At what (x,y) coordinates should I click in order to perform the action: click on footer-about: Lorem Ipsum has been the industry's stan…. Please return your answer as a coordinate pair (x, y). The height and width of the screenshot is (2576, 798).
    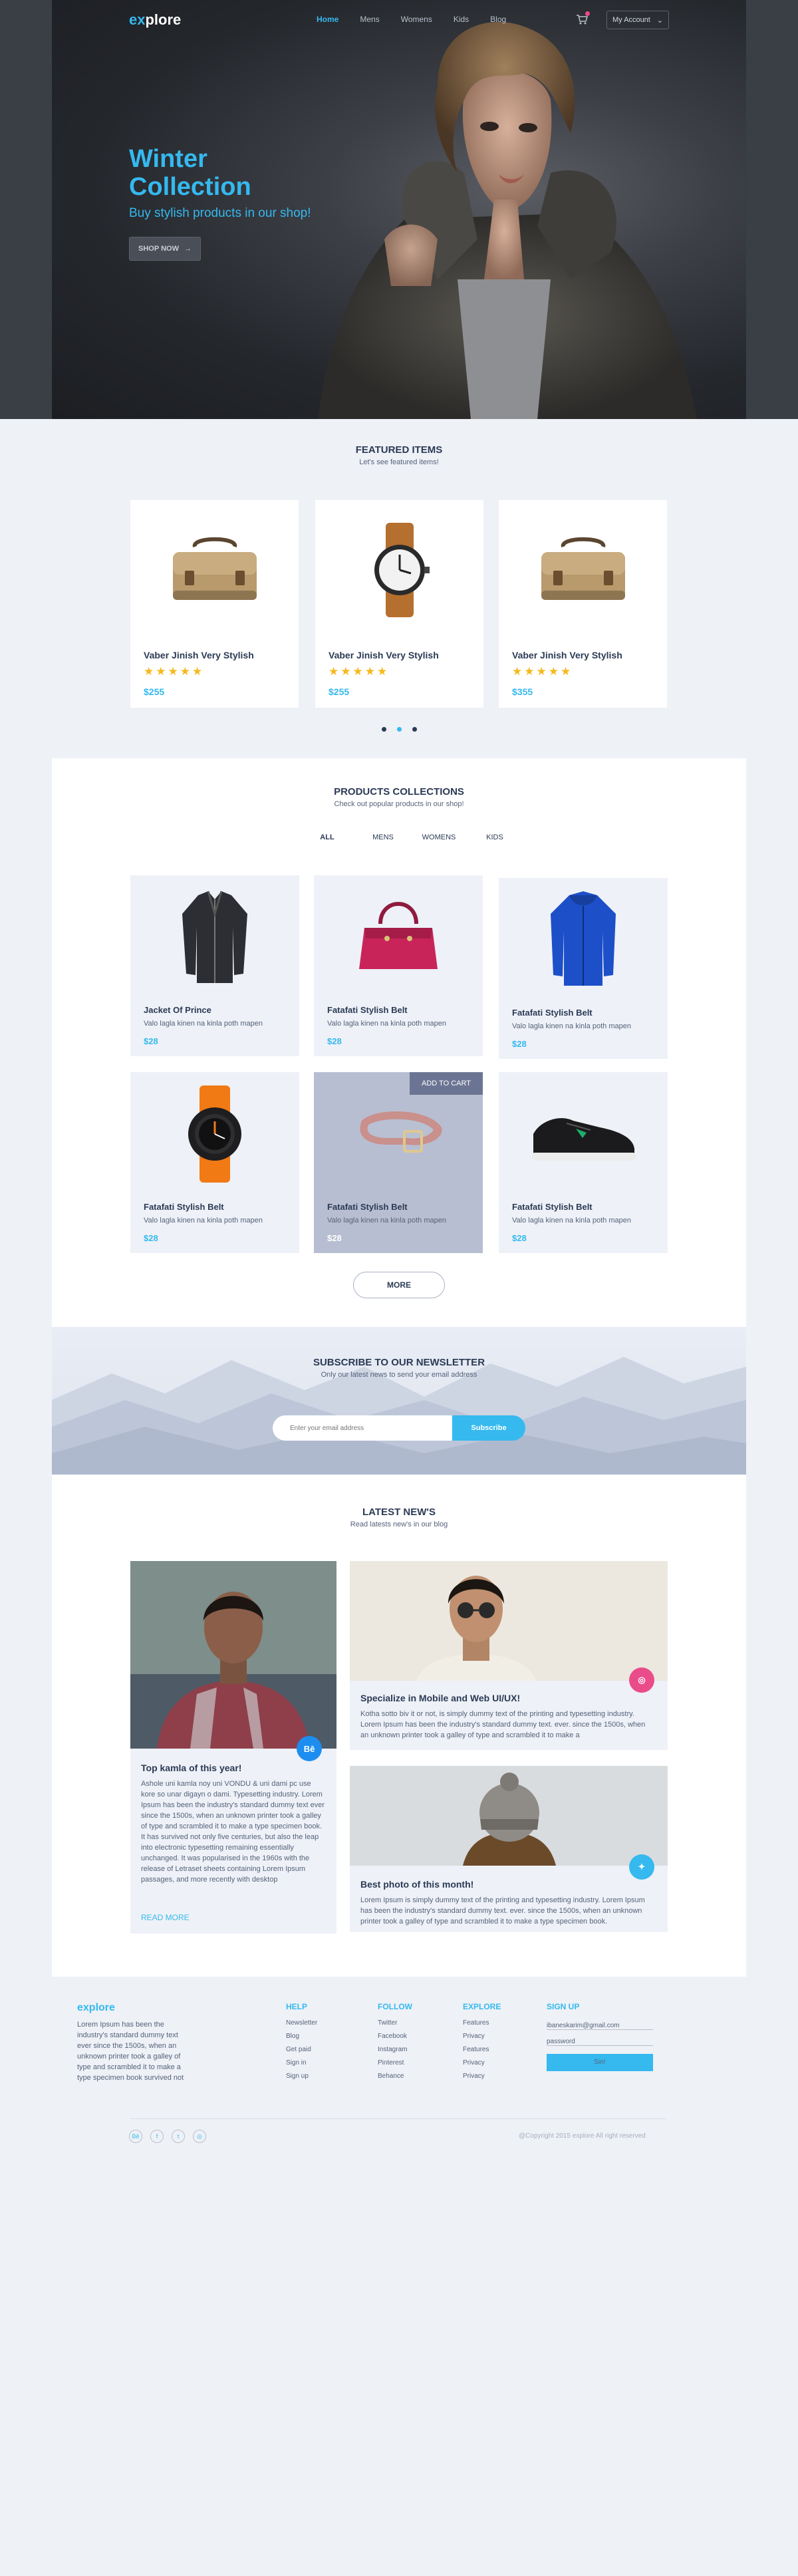
    Looking at the image, I should click on (130, 2051).